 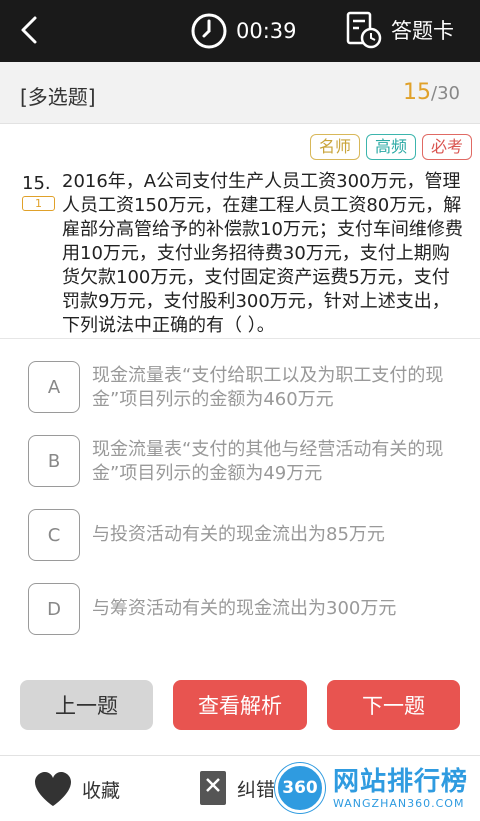 What do you see at coordinates (54, 609) in the screenshot?
I see `option-key: D` at bounding box center [54, 609].